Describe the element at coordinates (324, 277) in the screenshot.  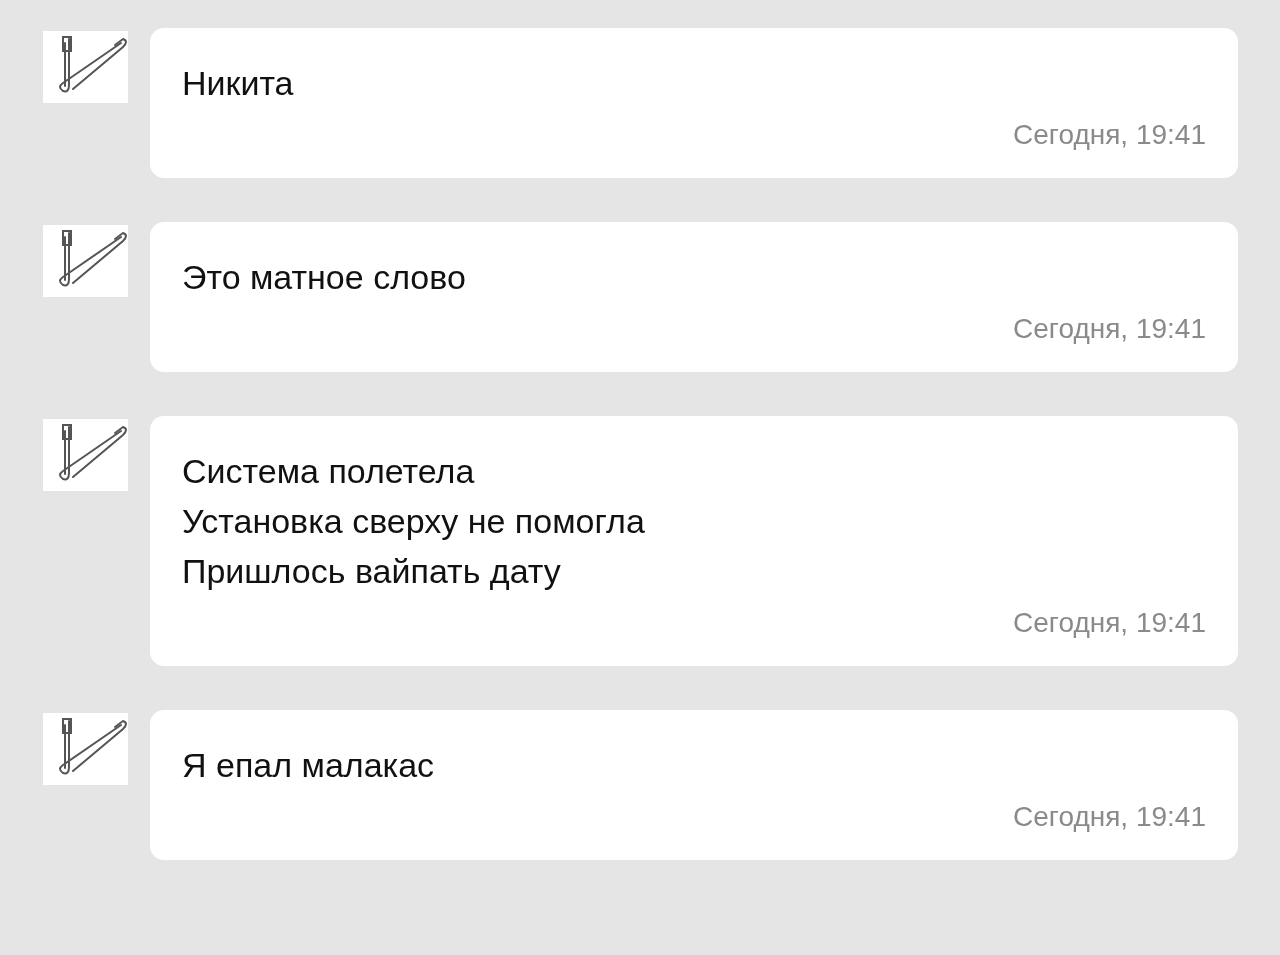
I see `message-text: Это матное слово` at that location.